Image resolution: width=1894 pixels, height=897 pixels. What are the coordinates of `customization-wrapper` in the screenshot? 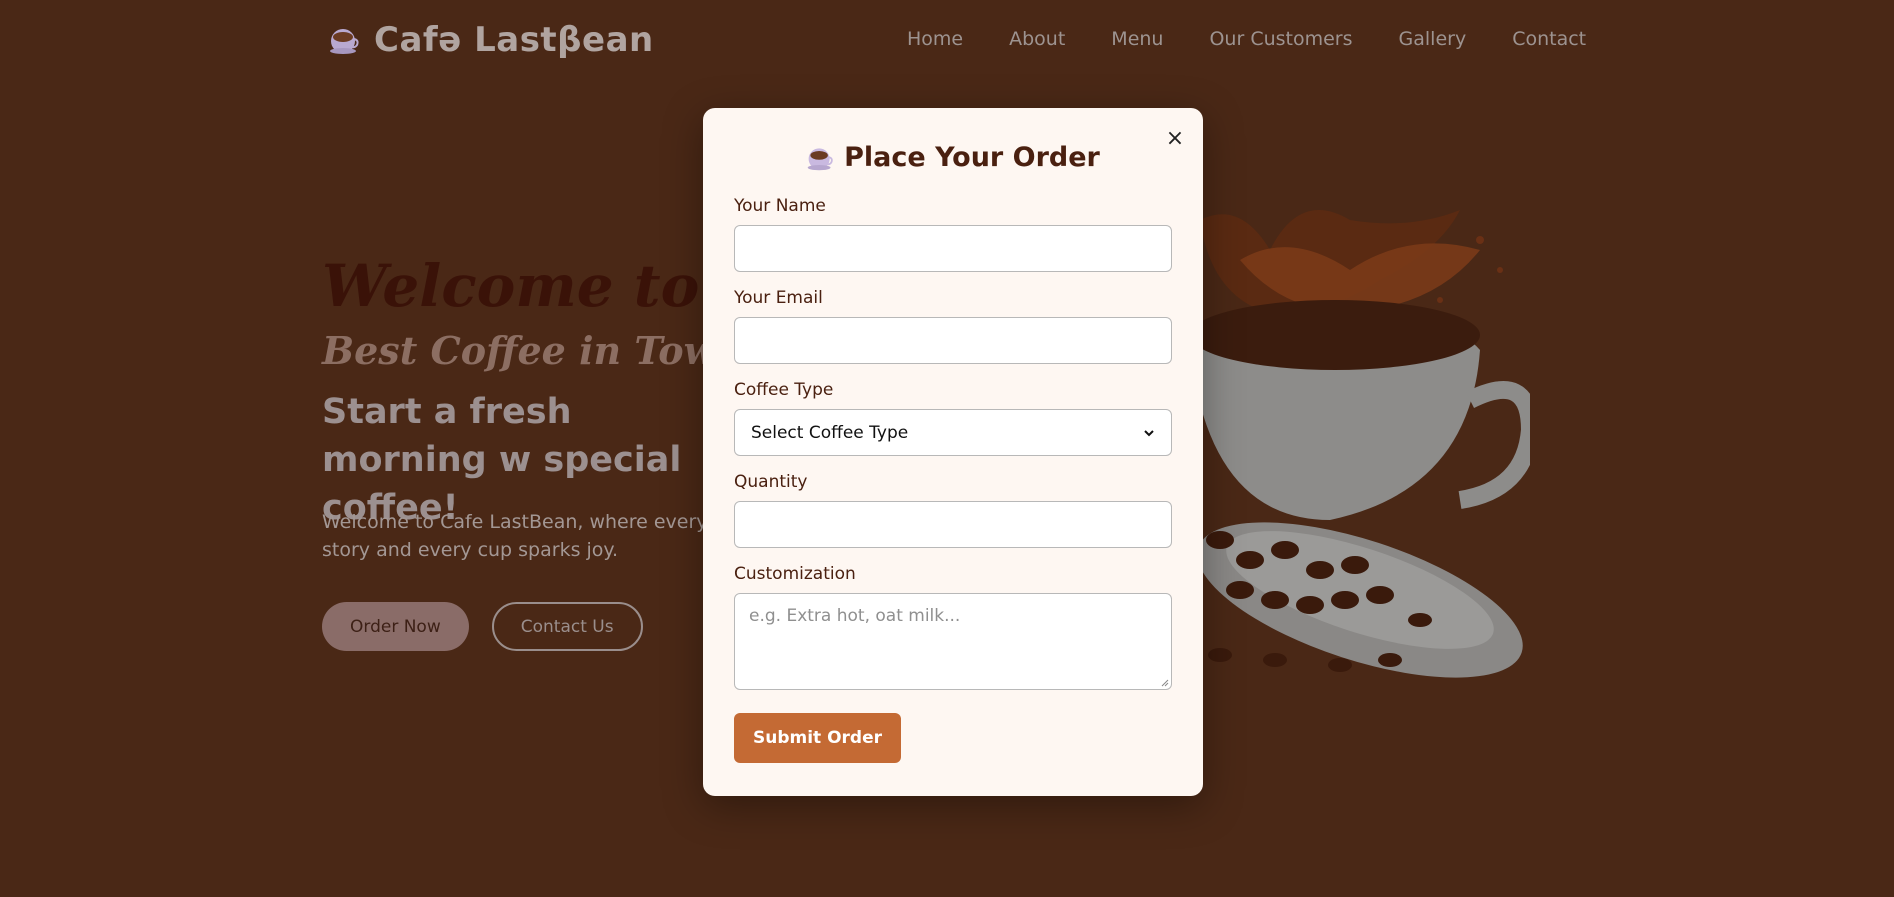 It's located at (953, 641).